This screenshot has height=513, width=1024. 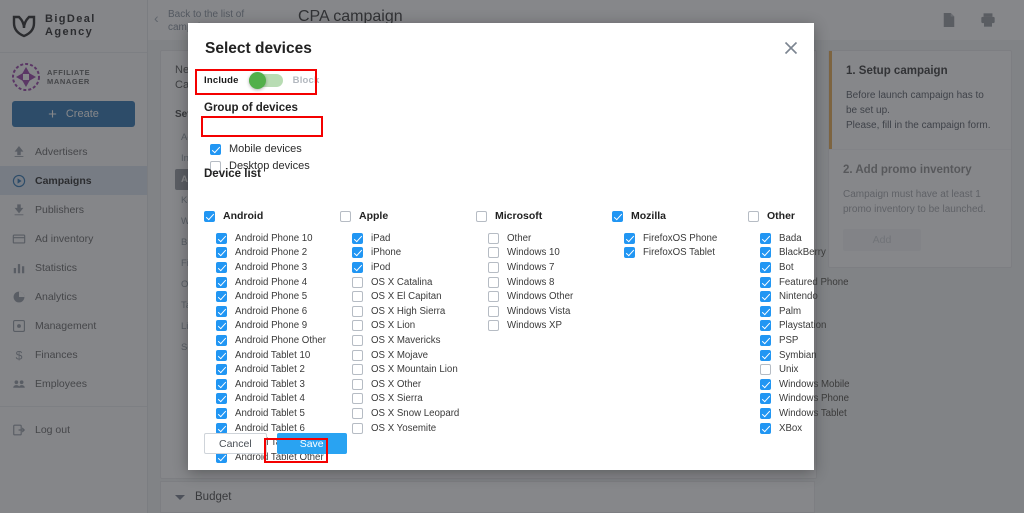 I want to click on device-item: Bada, so click(x=822, y=238).